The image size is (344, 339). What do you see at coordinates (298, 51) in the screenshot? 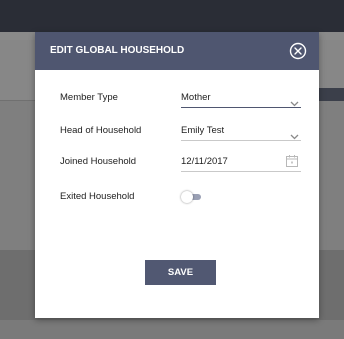
I see `close-icon` at bounding box center [298, 51].